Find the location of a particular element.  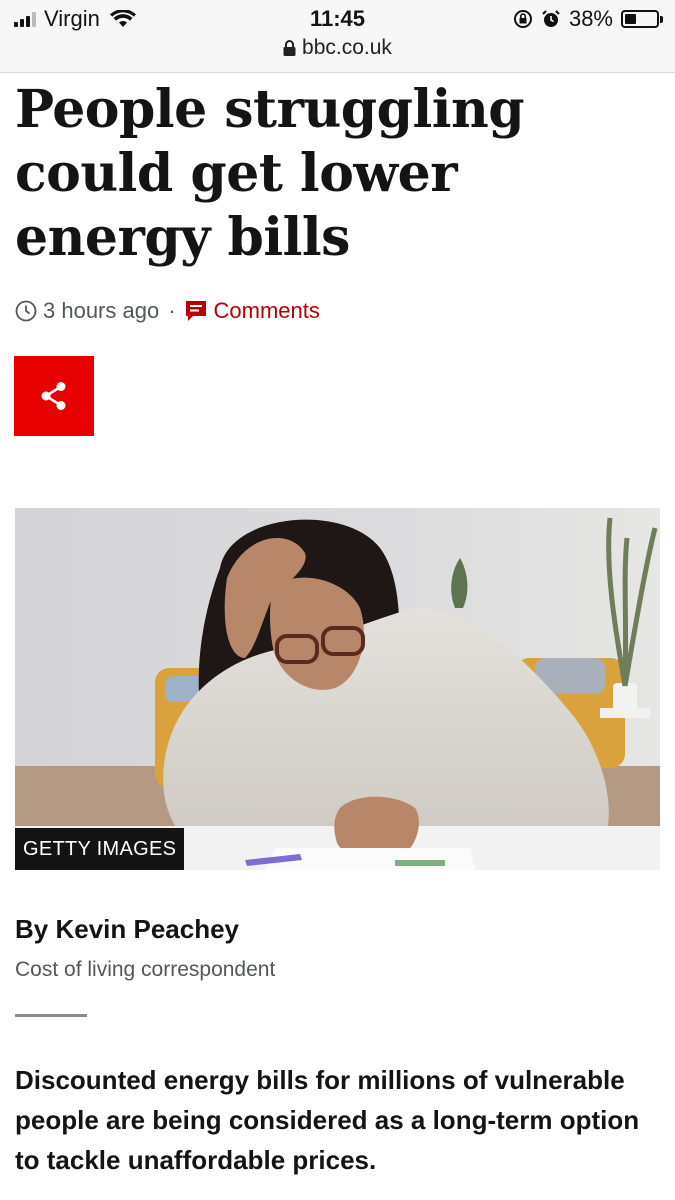

url-bar: bbc.co.uk is located at coordinates (337, 48).